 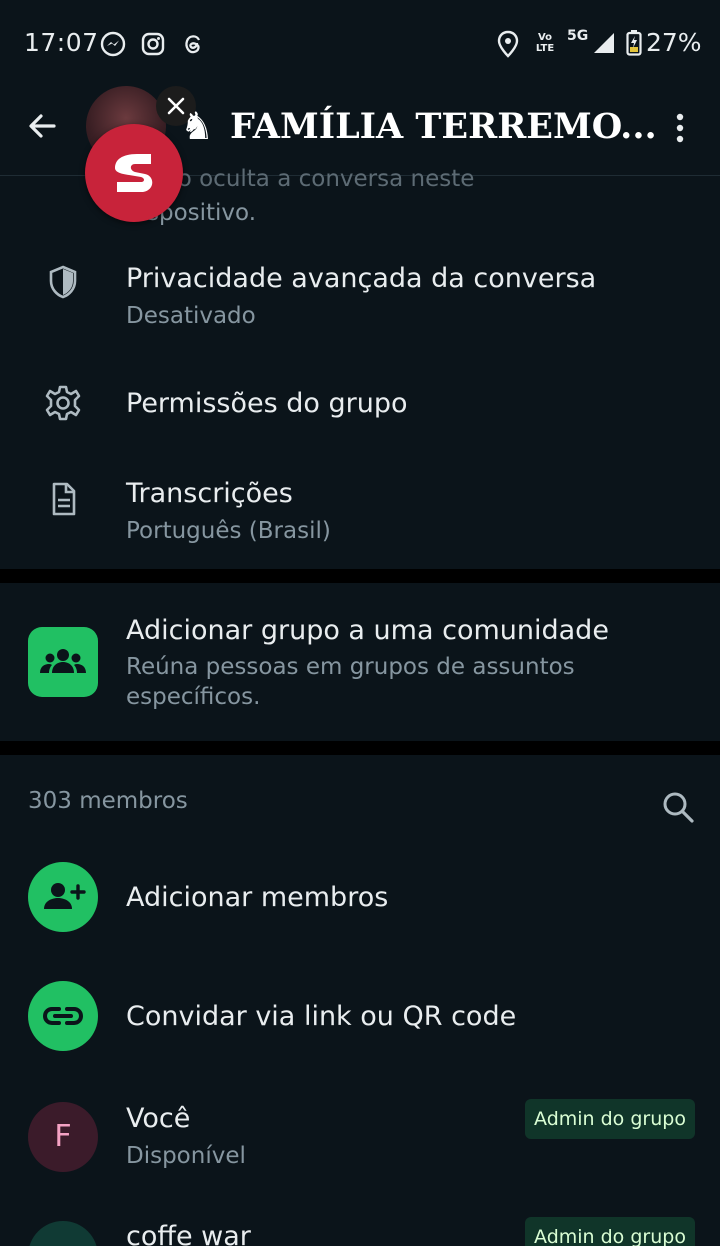 What do you see at coordinates (61, 42) in the screenshot?
I see `status-time: 17:07` at bounding box center [61, 42].